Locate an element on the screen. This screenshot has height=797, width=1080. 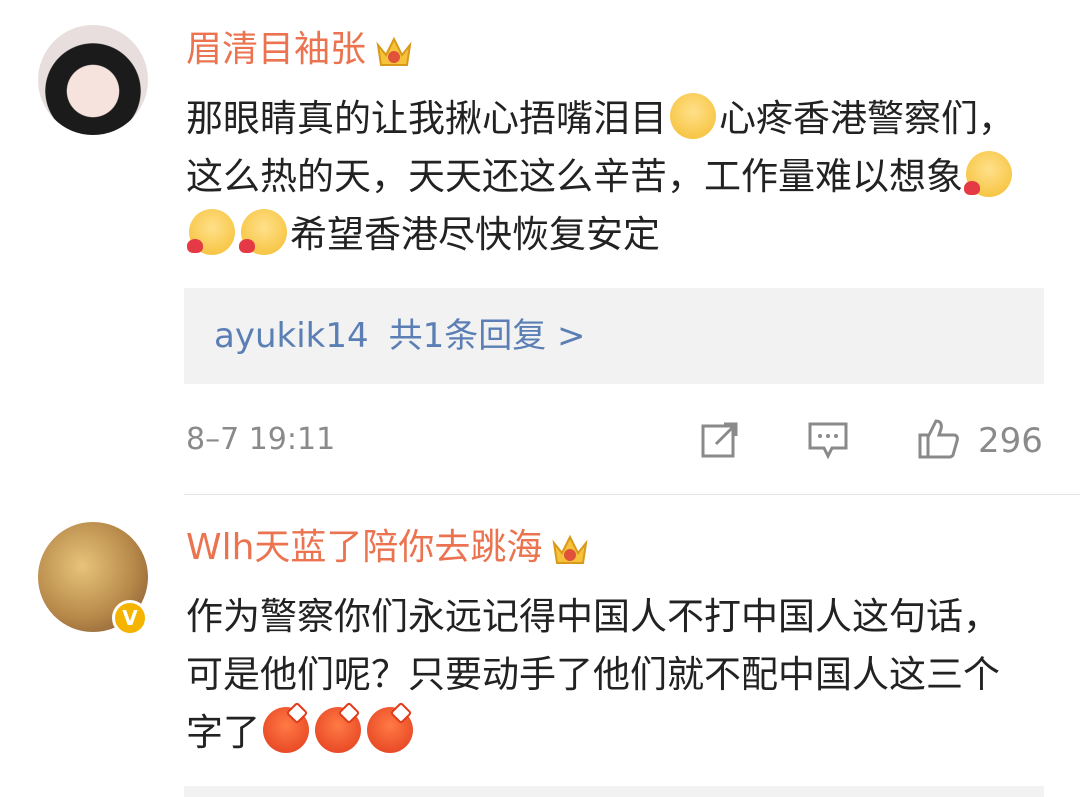
comment-text-part: 那眼睛真的让我揪心捂嘴泪目 is located at coordinates (426, 118).